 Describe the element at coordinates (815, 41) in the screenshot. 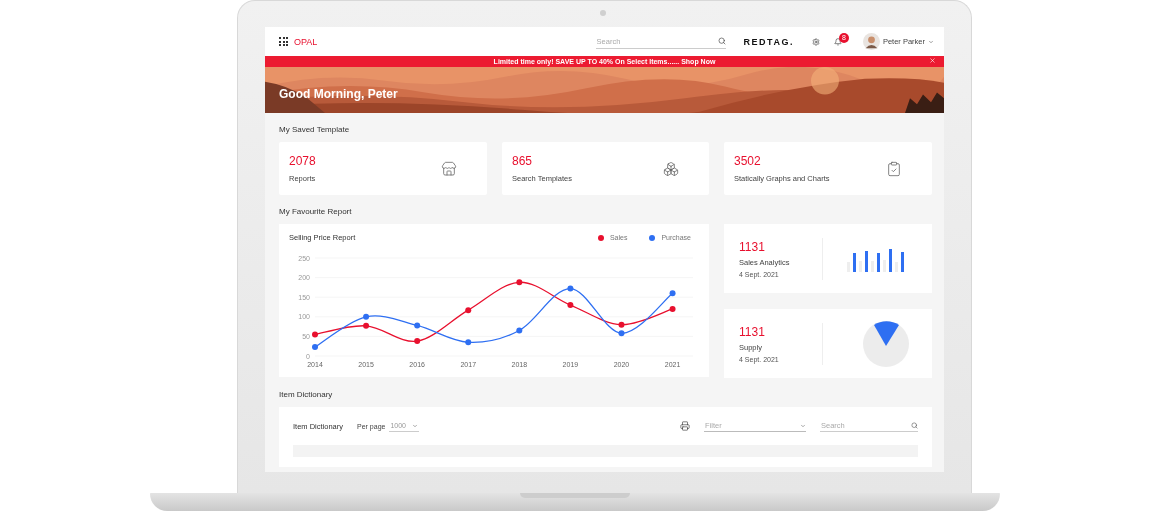

I see `settings-button` at that location.